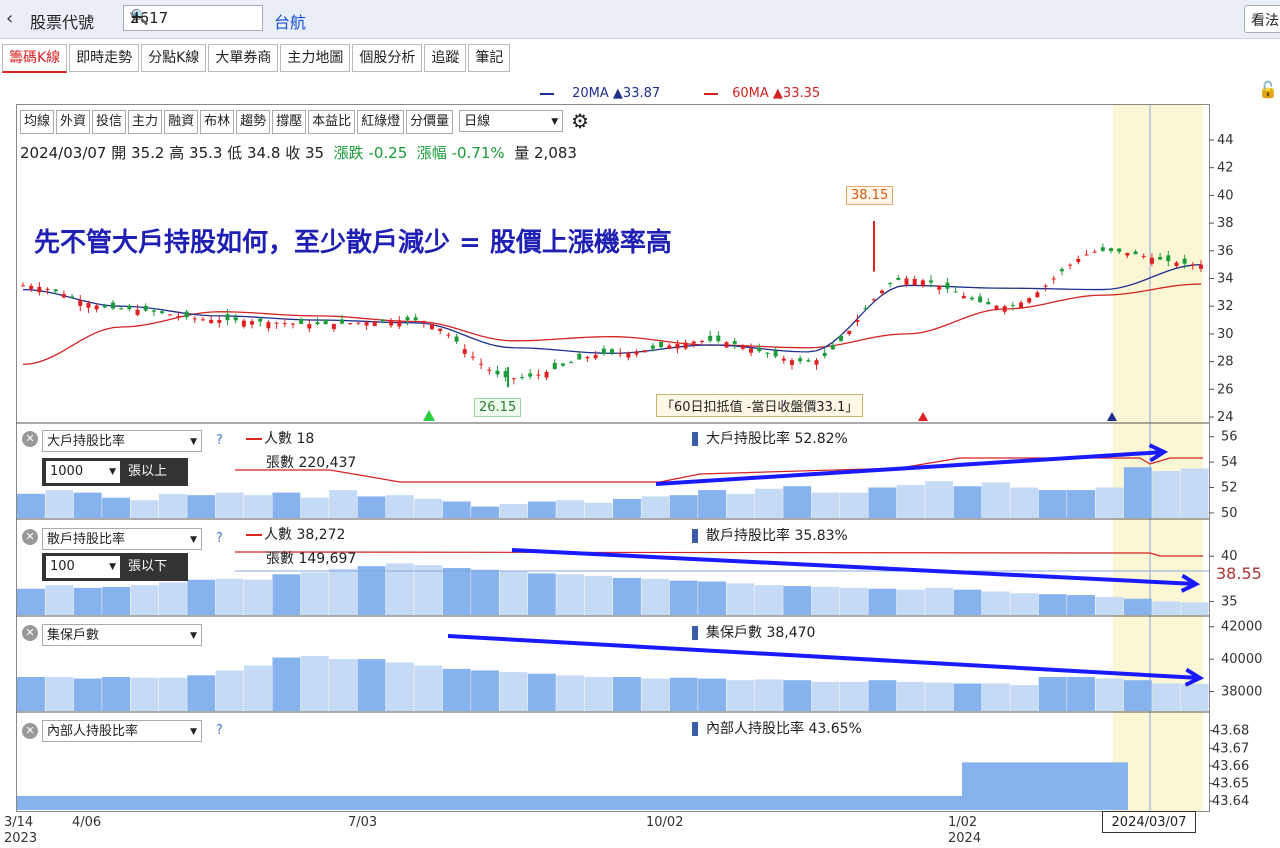 The width and height of the screenshot is (1280, 848). I want to click on retail-shares-label: 張數 149,697, so click(311, 559).